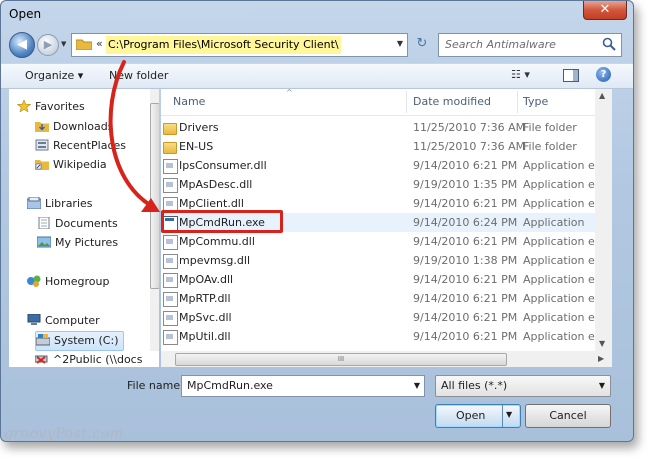 The height and width of the screenshot is (462, 650). What do you see at coordinates (535, 101) in the screenshot?
I see `column-type-header: Type` at bounding box center [535, 101].